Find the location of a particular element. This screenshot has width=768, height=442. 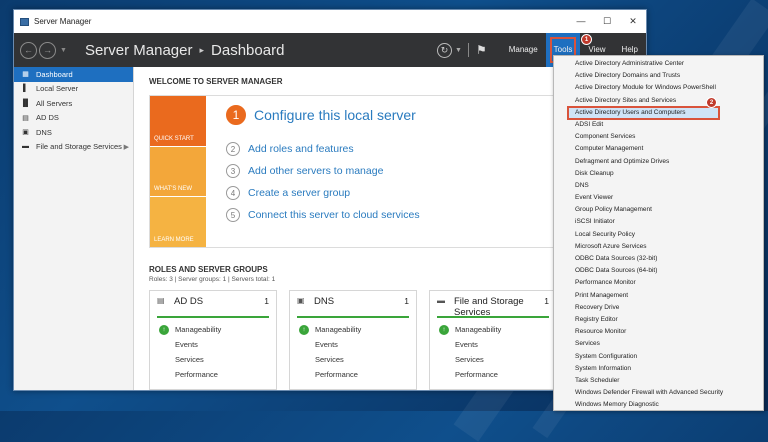

close-icon: ✕ is located at coordinates (633, 21).